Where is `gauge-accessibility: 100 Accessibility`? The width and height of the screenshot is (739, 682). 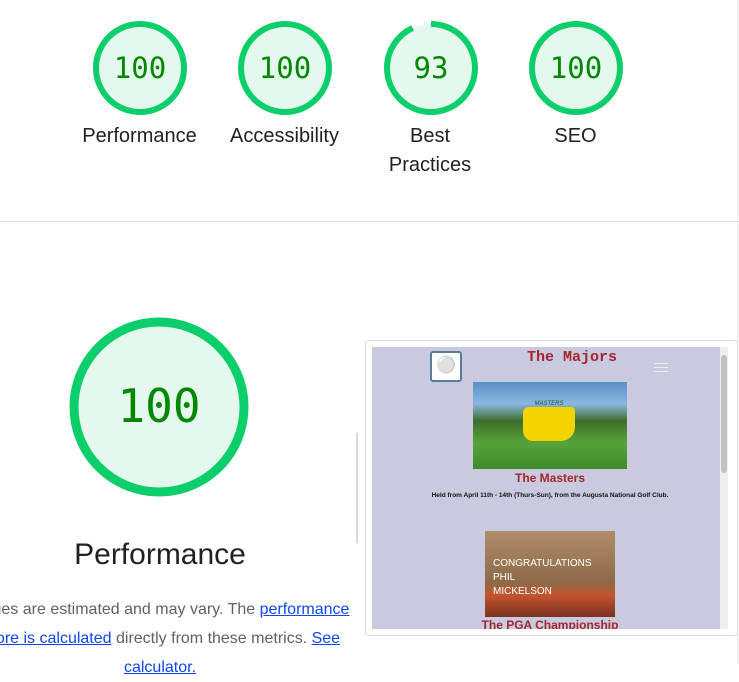
gauge-accessibility: 100 Accessibility is located at coordinates (284, 85).